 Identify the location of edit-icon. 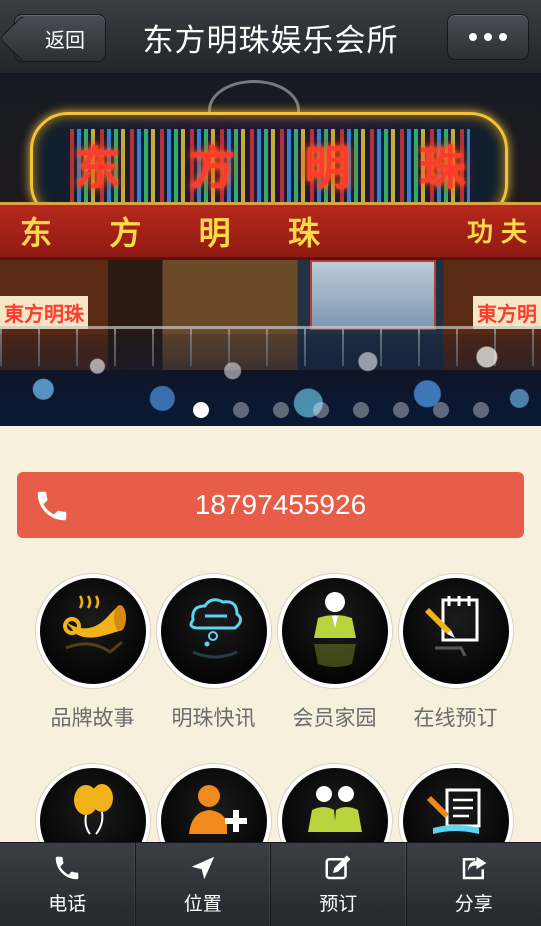
(338, 867).